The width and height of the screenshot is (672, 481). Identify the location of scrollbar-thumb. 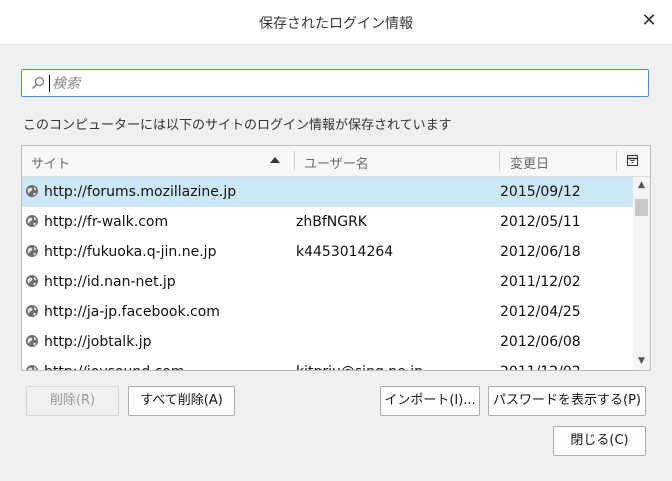
(641, 207).